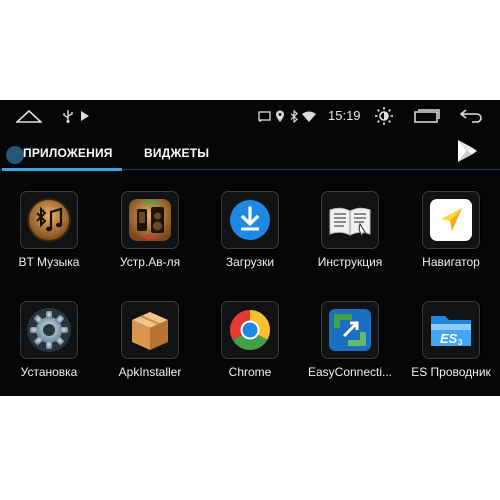 The height and width of the screenshot is (500, 500). What do you see at coordinates (250, 116) in the screenshot?
I see `status-bar: 15:19` at bounding box center [250, 116].